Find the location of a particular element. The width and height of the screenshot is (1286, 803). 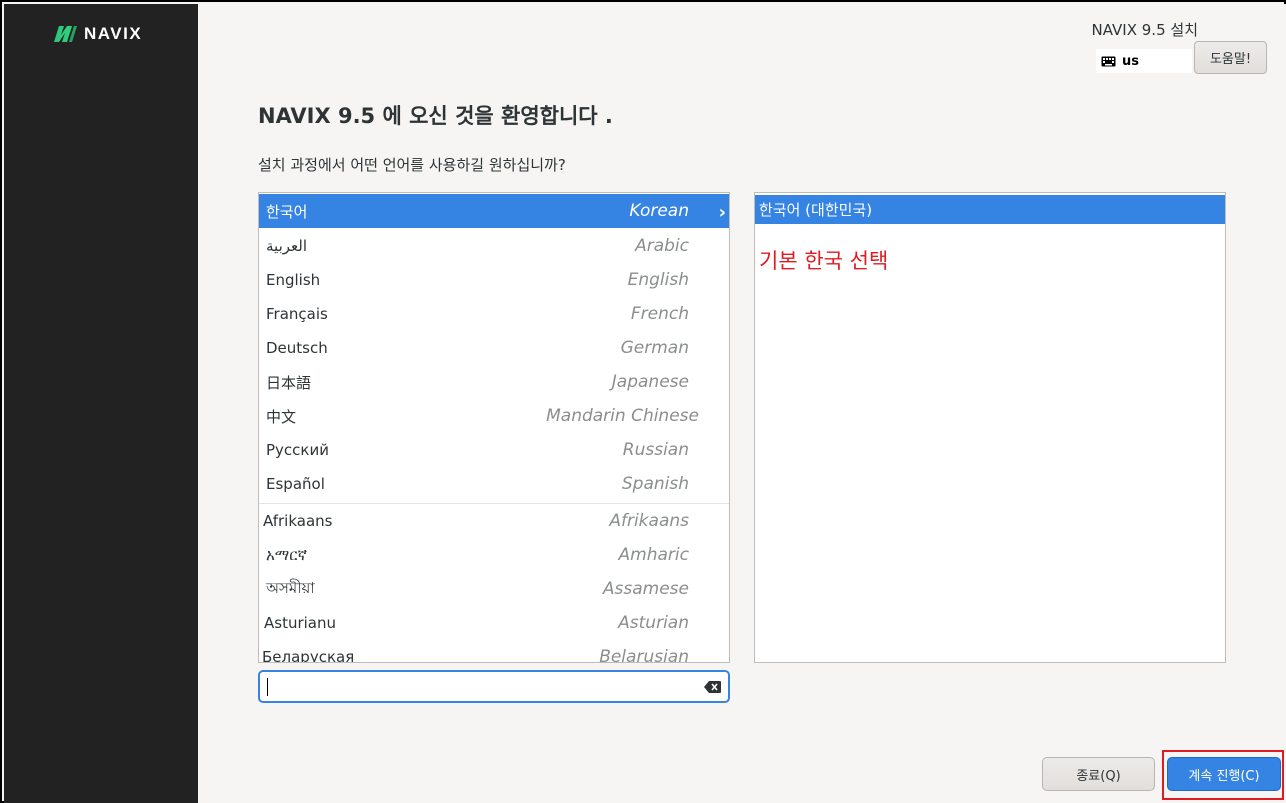

language-row: Afrikaans Afrikaans is located at coordinates (494, 521).